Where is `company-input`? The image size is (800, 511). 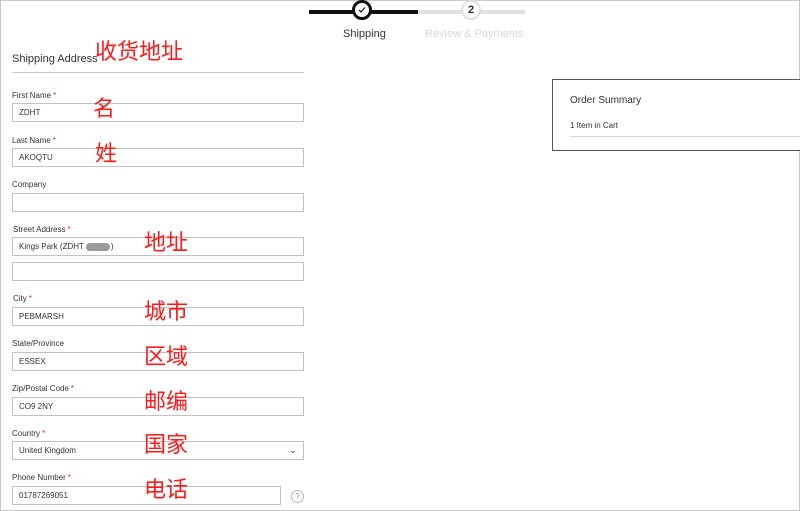
company-input is located at coordinates (158, 202).